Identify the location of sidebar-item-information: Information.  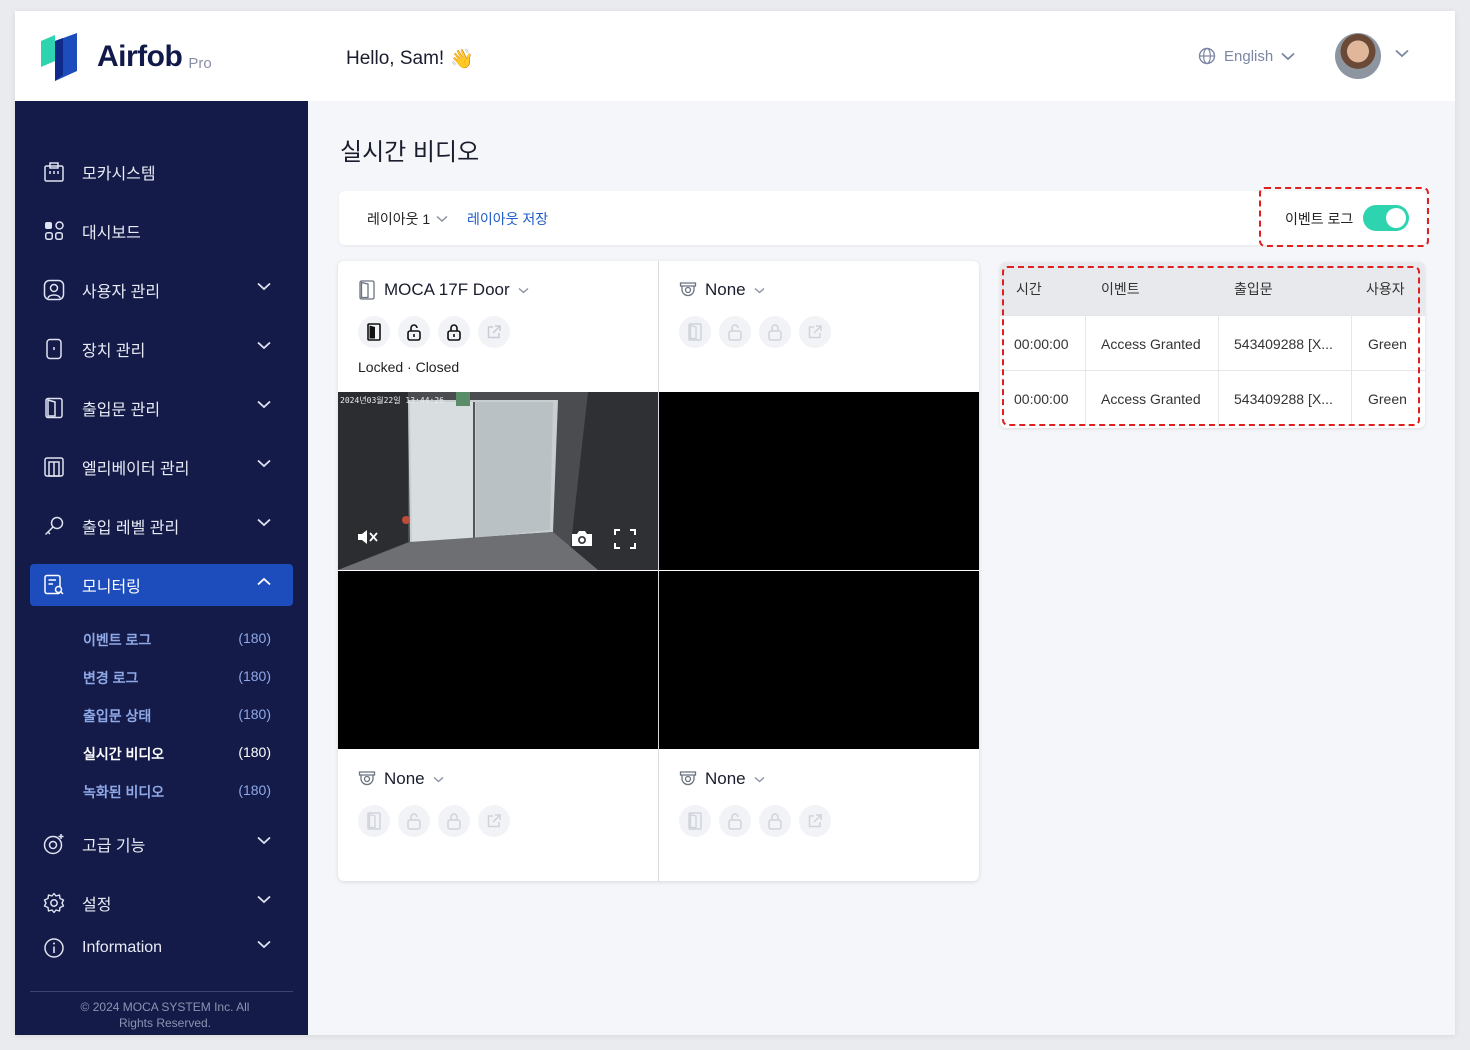
(161, 948).